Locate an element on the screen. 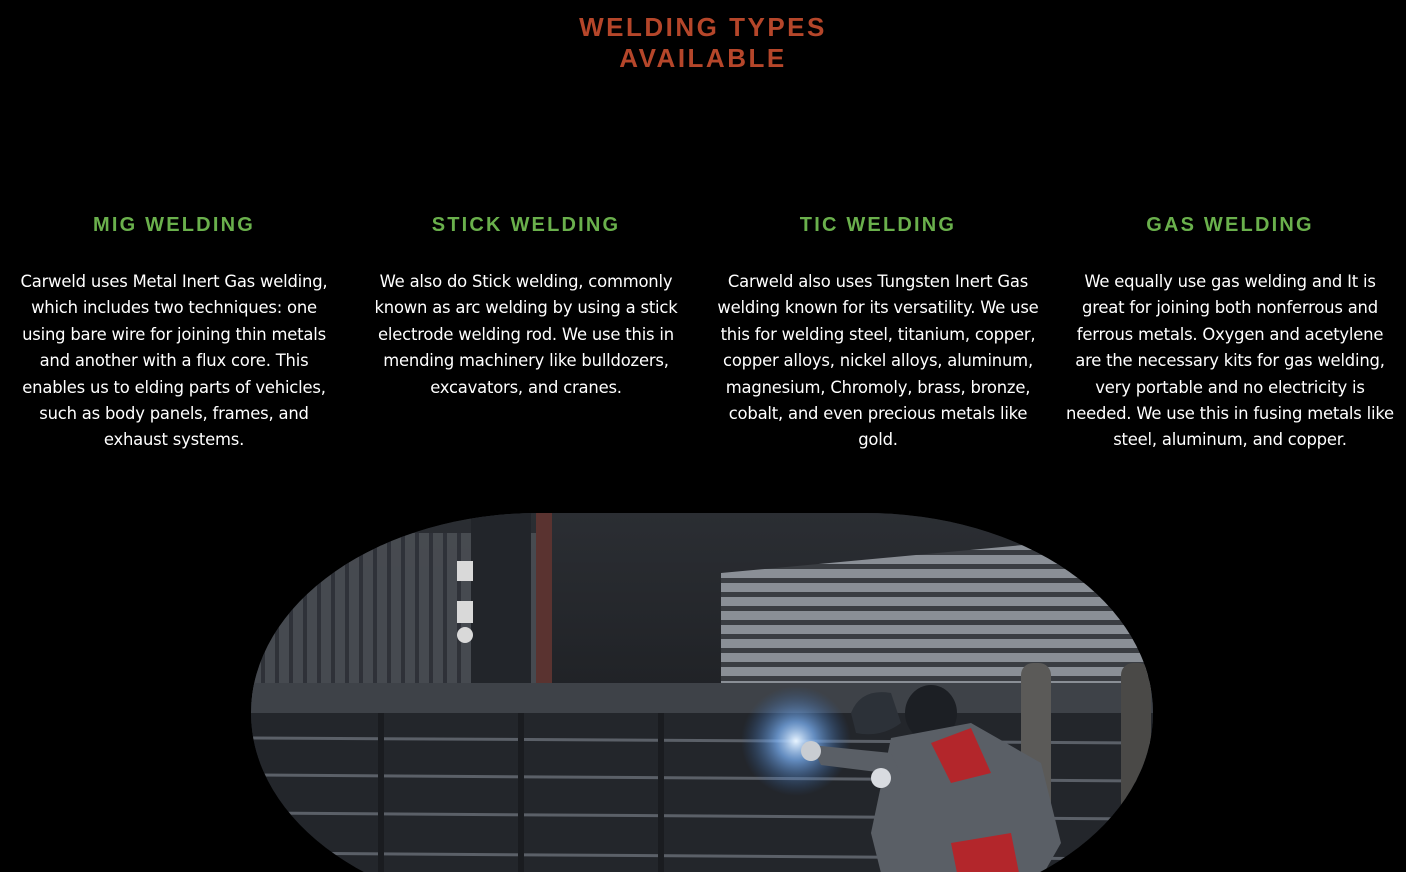  welding-type-heading: STICK WELDING is located at coordinates (526, 225).